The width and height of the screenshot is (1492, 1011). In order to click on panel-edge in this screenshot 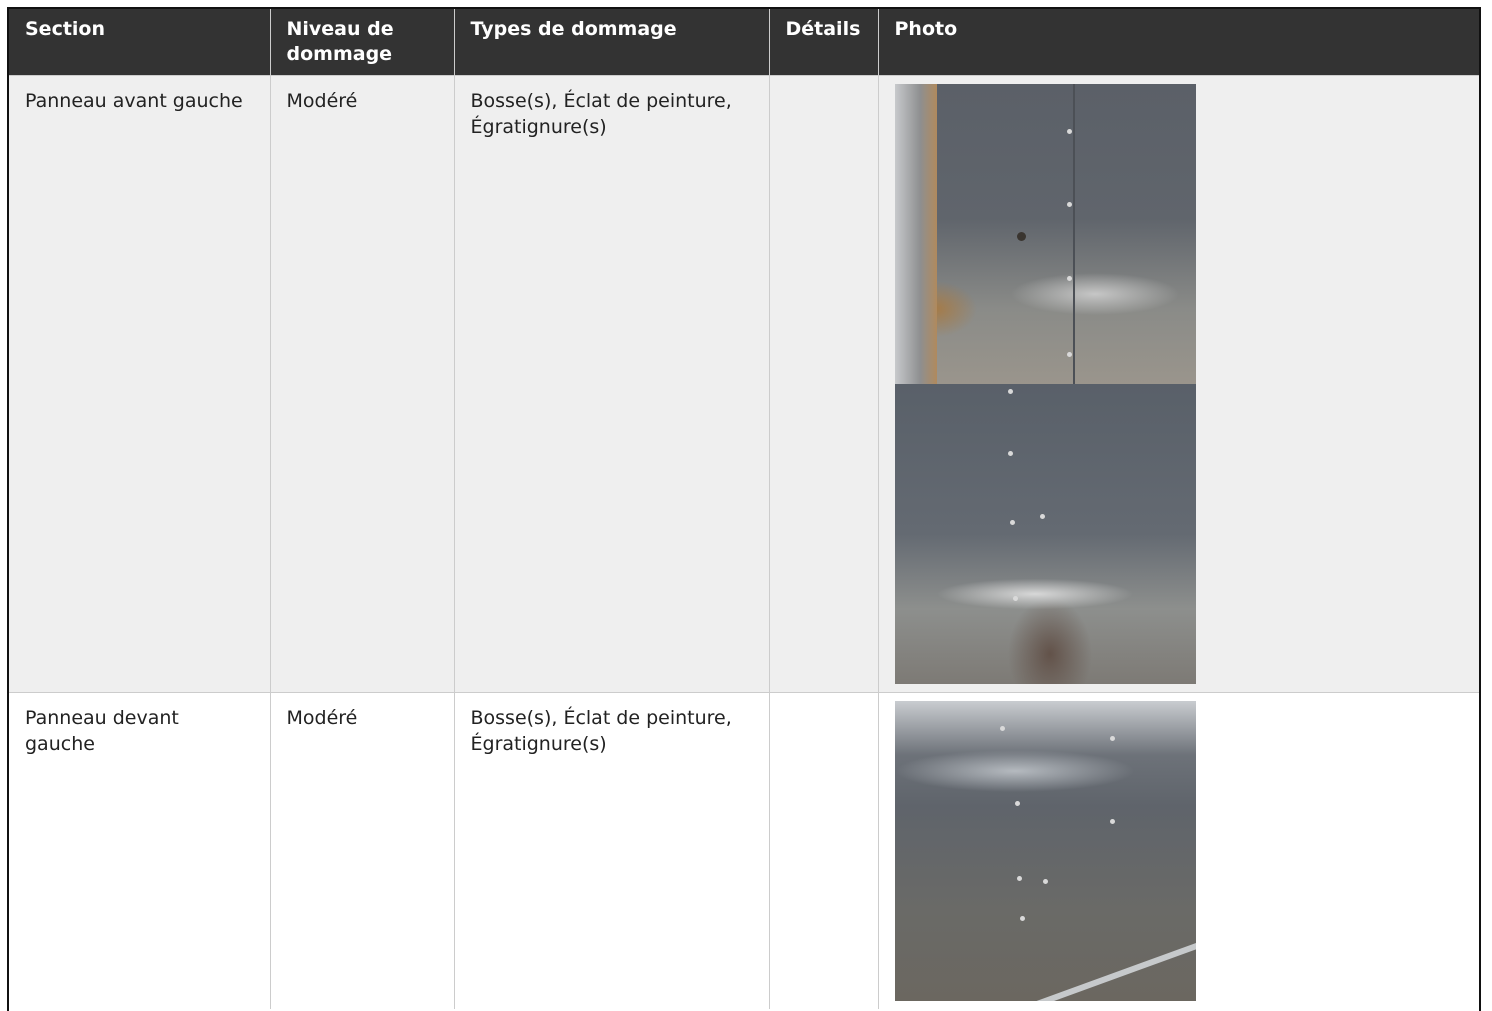, I will do `click(1108, 966)`.